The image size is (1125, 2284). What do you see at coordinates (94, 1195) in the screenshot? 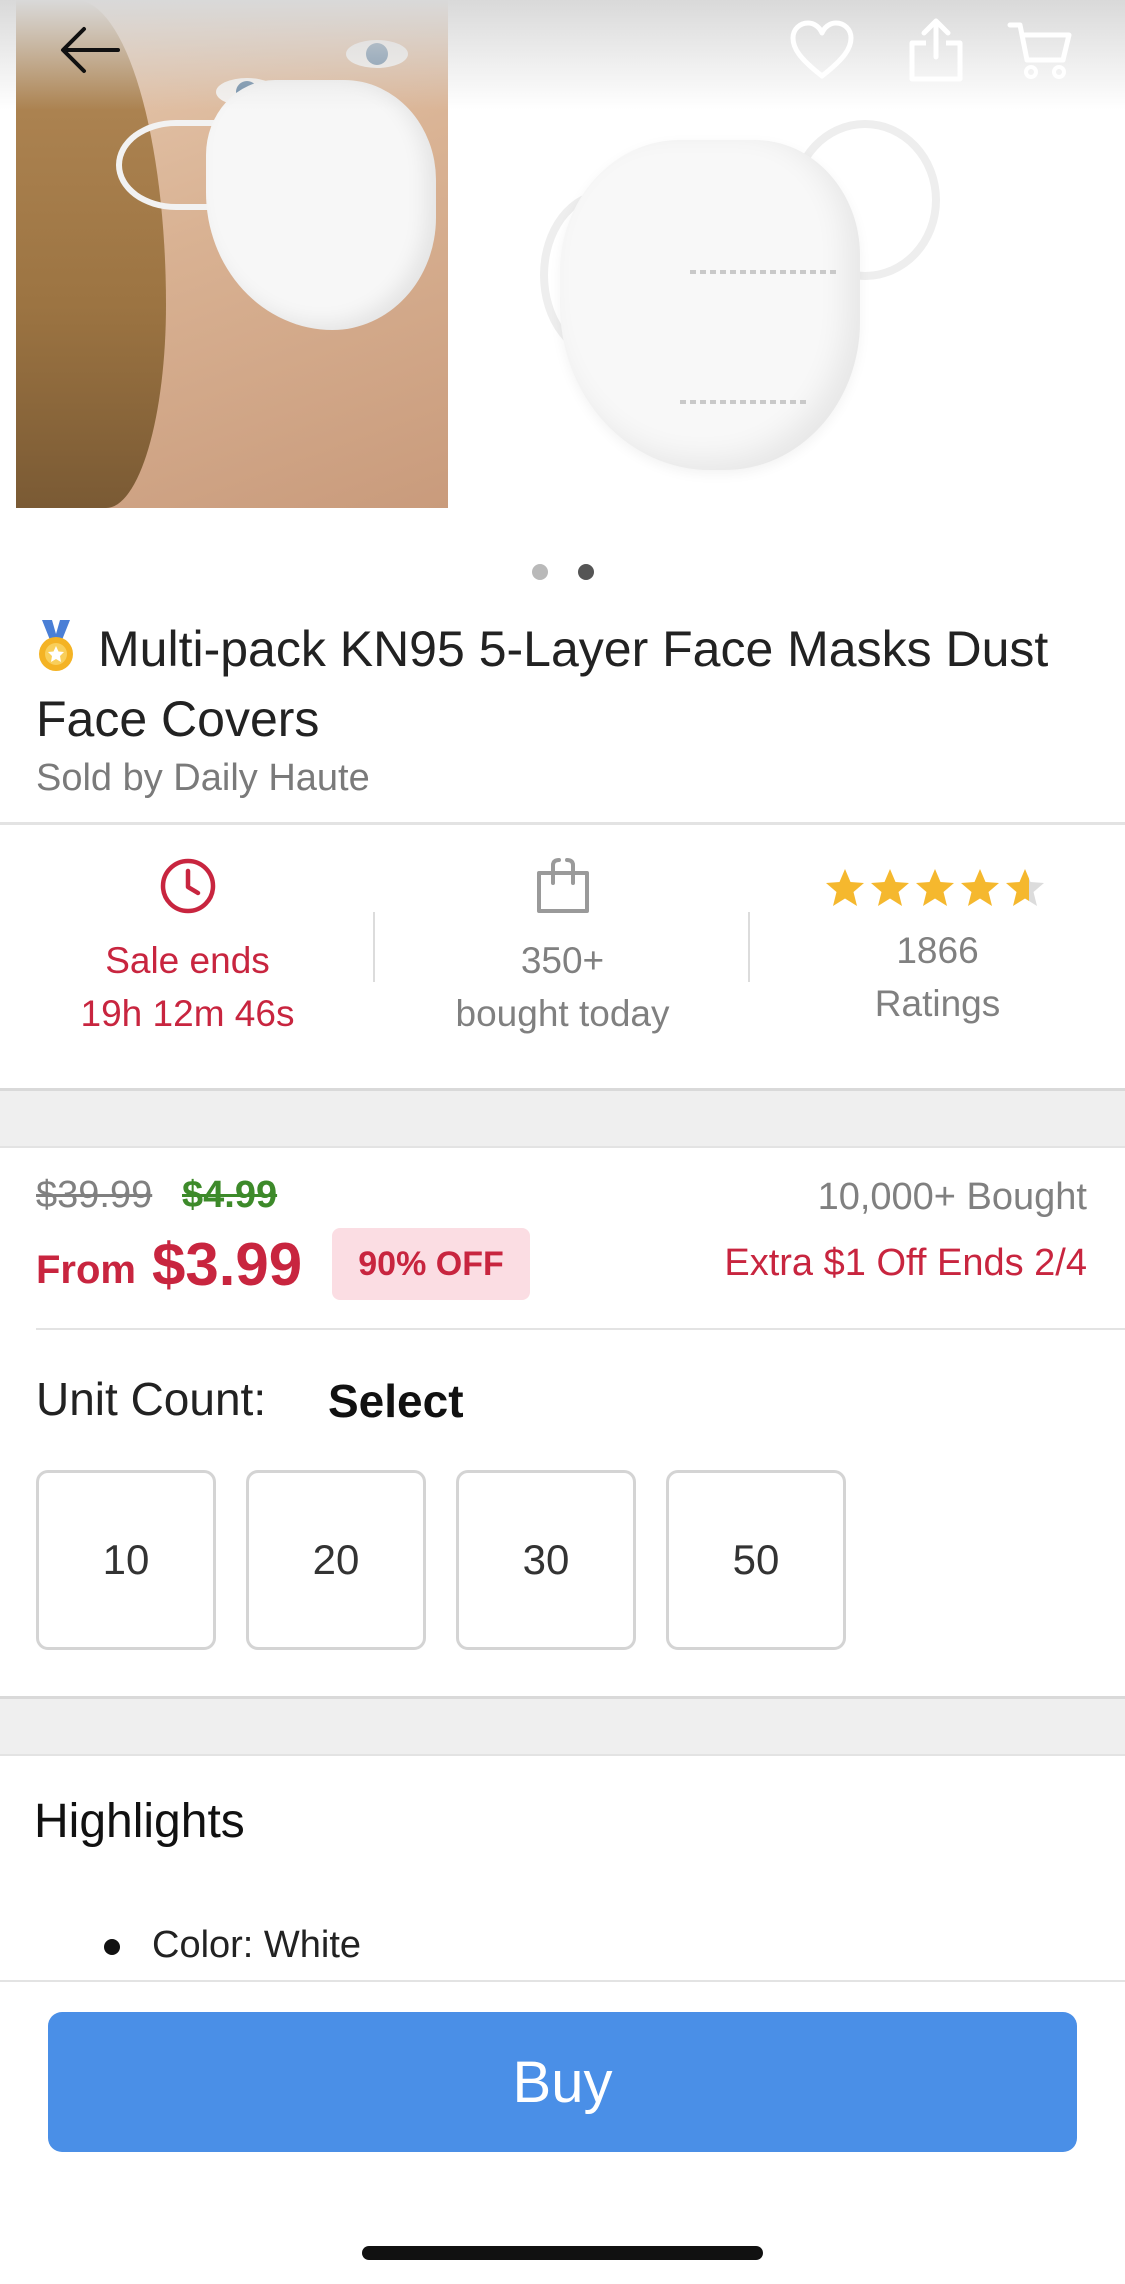
I see `original-price: $39.99` at bounding box center [94, 1195].